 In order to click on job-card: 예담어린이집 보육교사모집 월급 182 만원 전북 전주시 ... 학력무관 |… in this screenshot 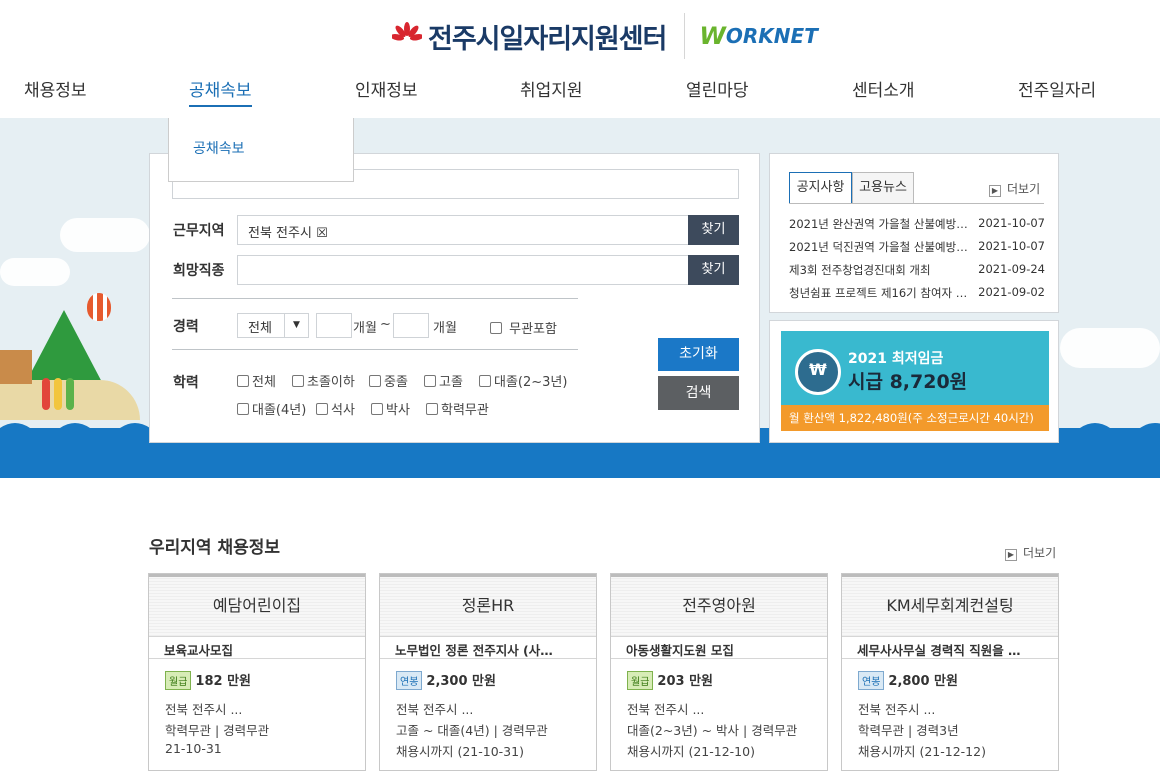, I will do `click(257, 672)`.